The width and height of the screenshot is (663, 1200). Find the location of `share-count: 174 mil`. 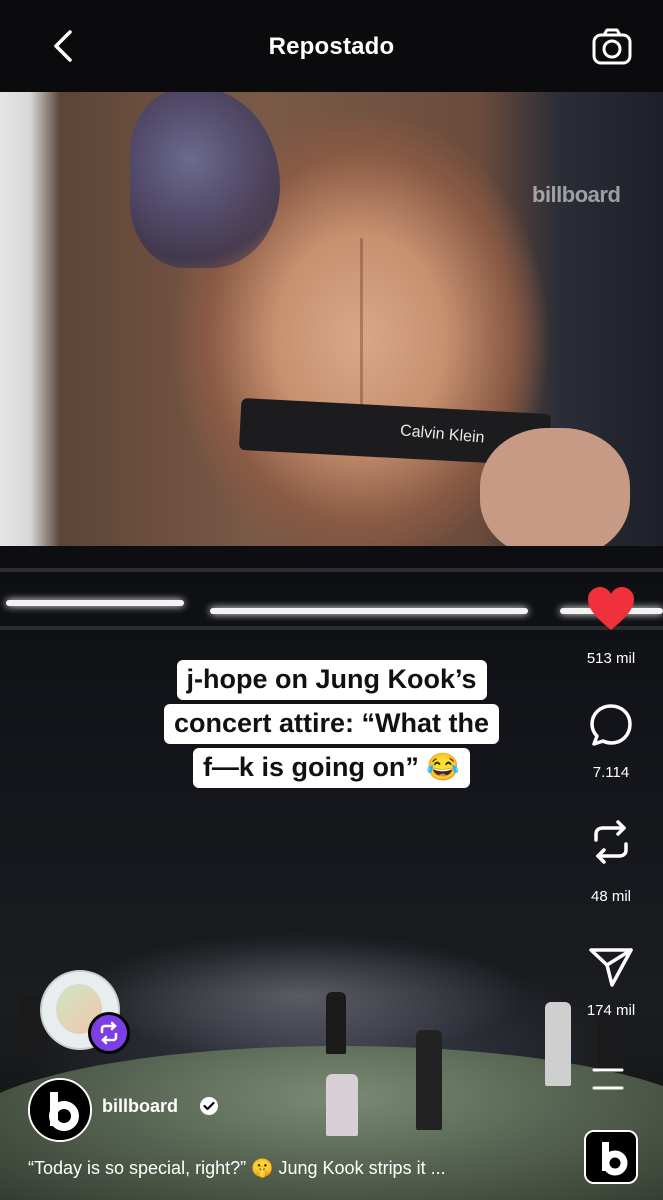

share-count: 174 mil is located at coordinates (611, 1010).